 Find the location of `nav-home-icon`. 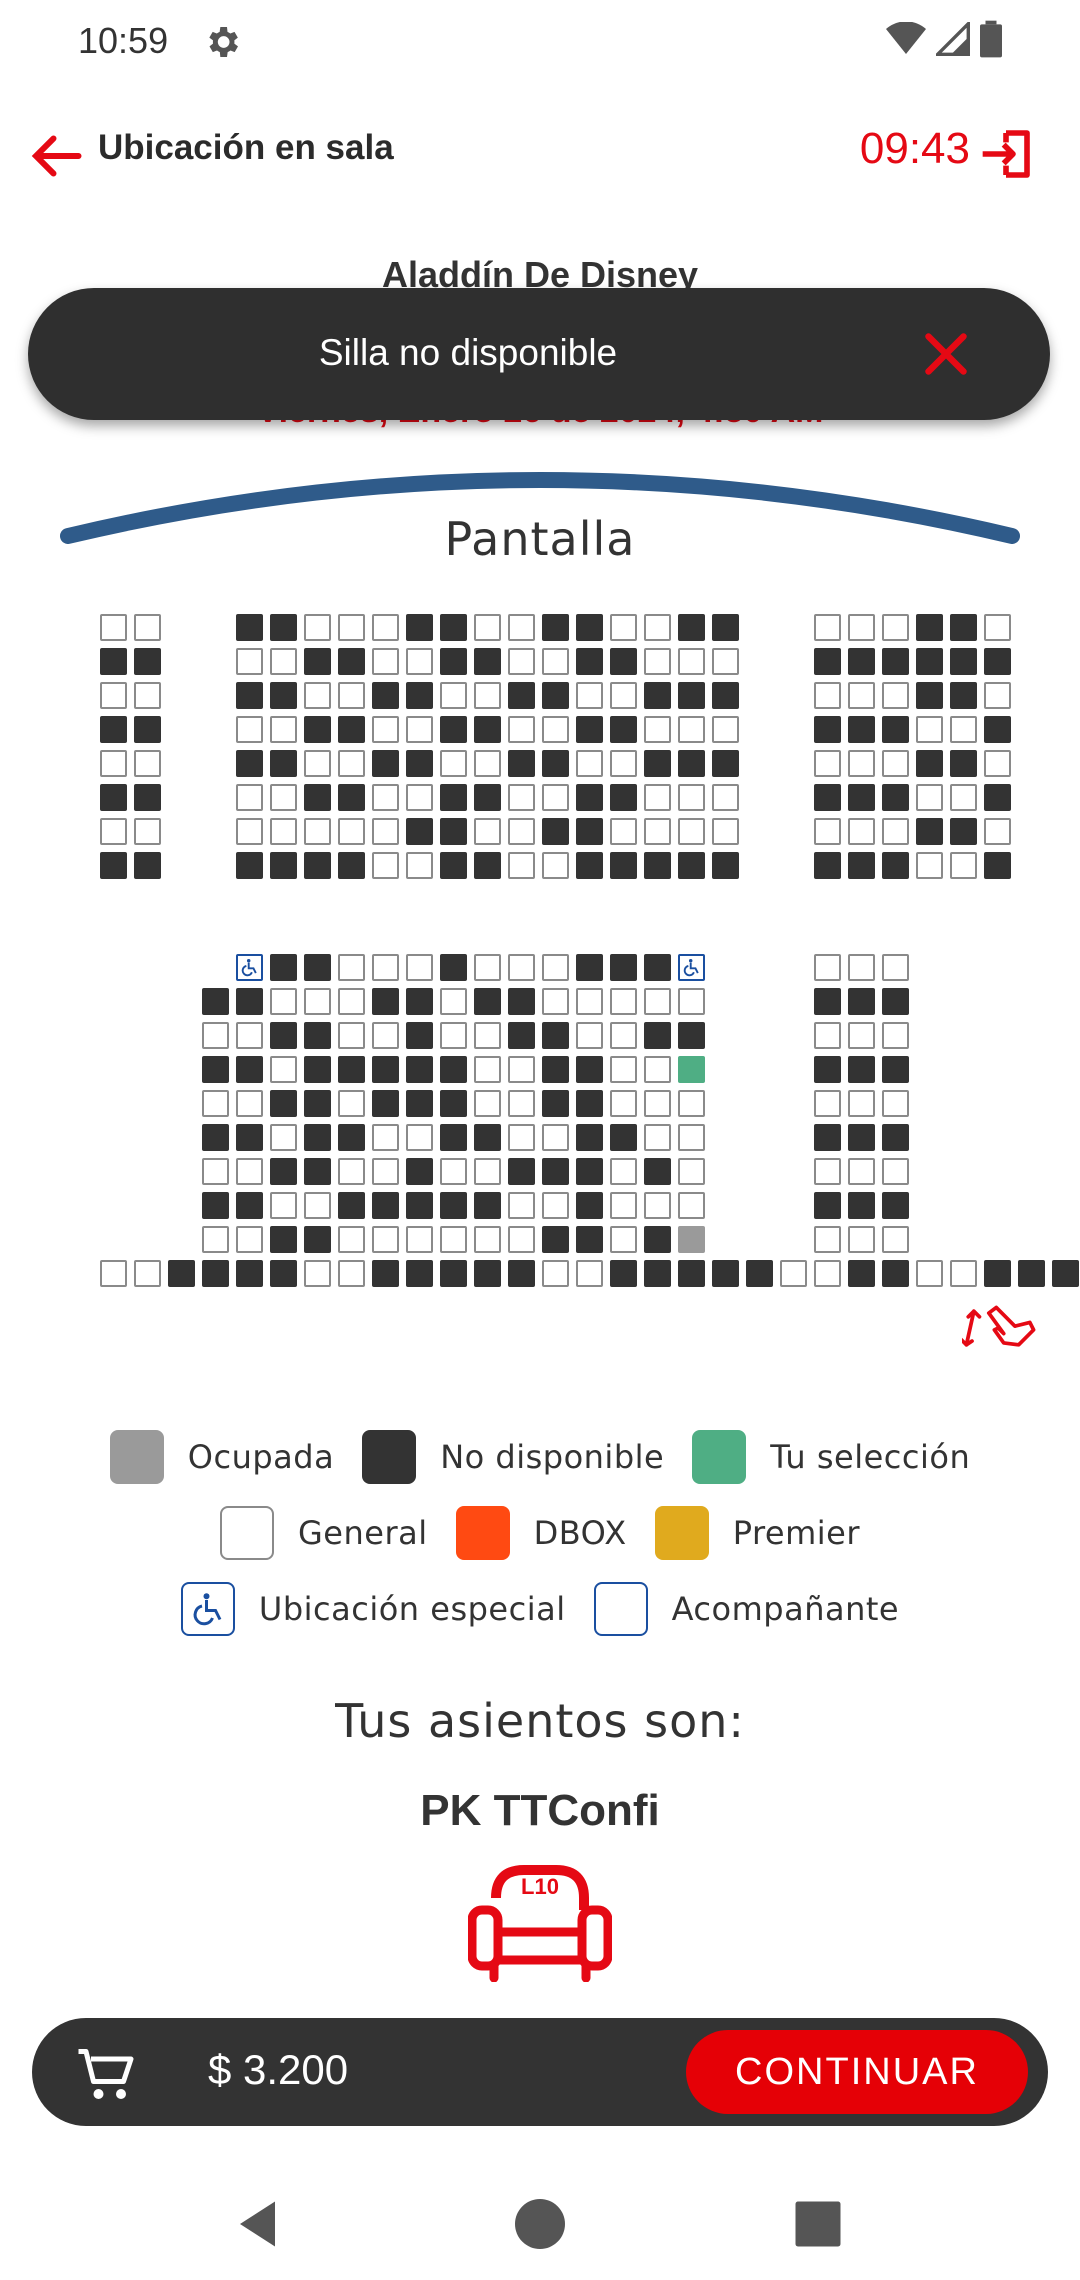

nav-home-icon is located at coordinates (540, 2224).